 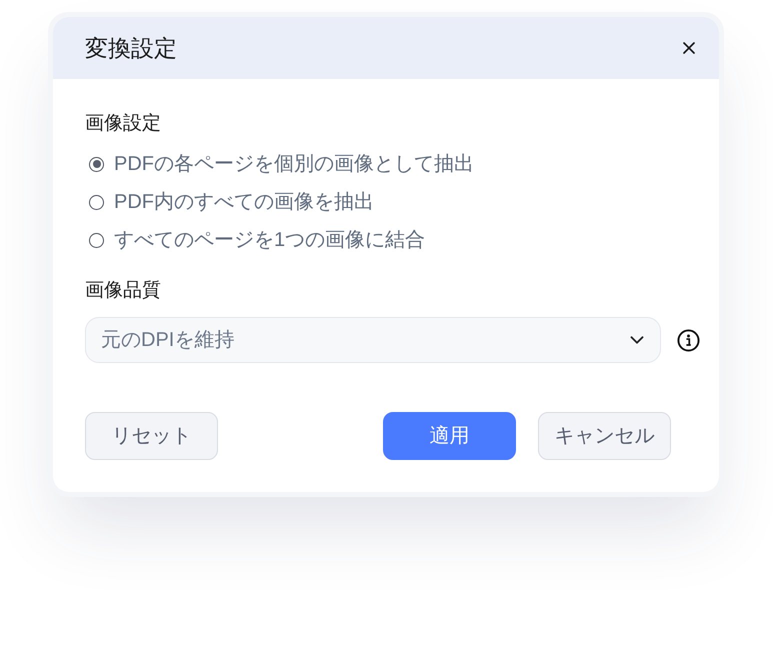 What do you see at coordinates (151, 436) in the screenshot?
I see `reset-button: リセット` at bounding box center [151, 436].